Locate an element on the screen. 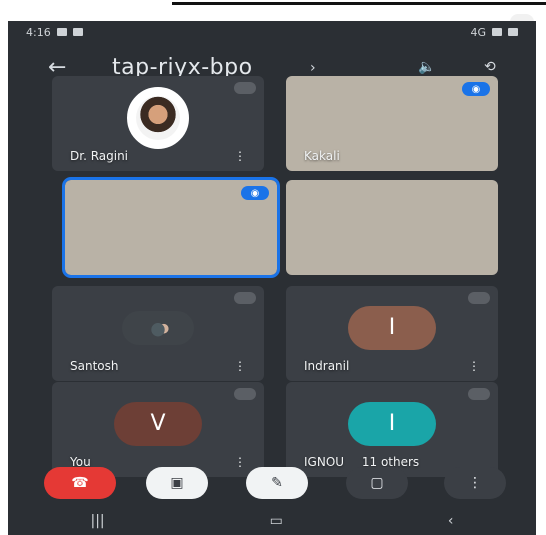  participant-tile: I Indranil ⋮ is located at coordinates (392, 333).